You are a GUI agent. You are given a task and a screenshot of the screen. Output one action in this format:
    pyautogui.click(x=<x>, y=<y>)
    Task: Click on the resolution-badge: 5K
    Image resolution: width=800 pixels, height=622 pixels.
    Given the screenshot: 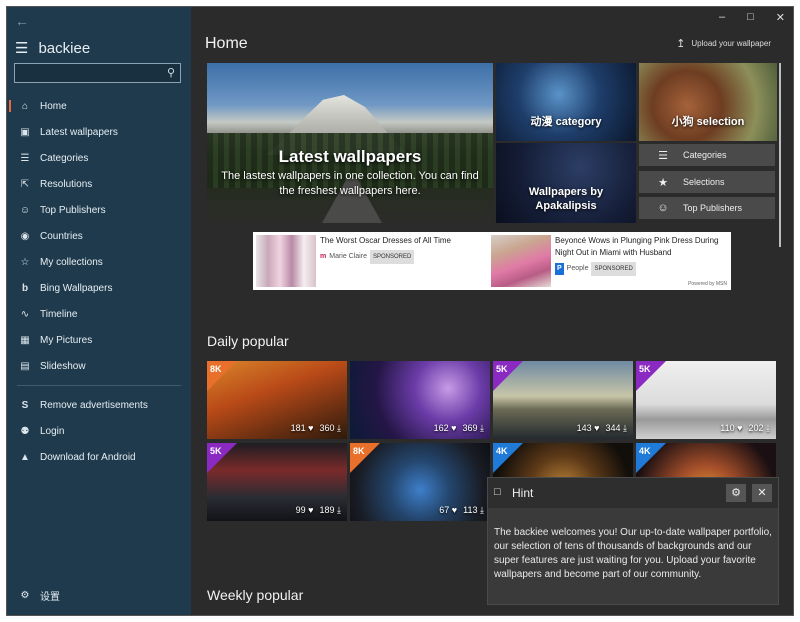 What is the action you would take?
    pyautogui.click(x=216, y=451)
    